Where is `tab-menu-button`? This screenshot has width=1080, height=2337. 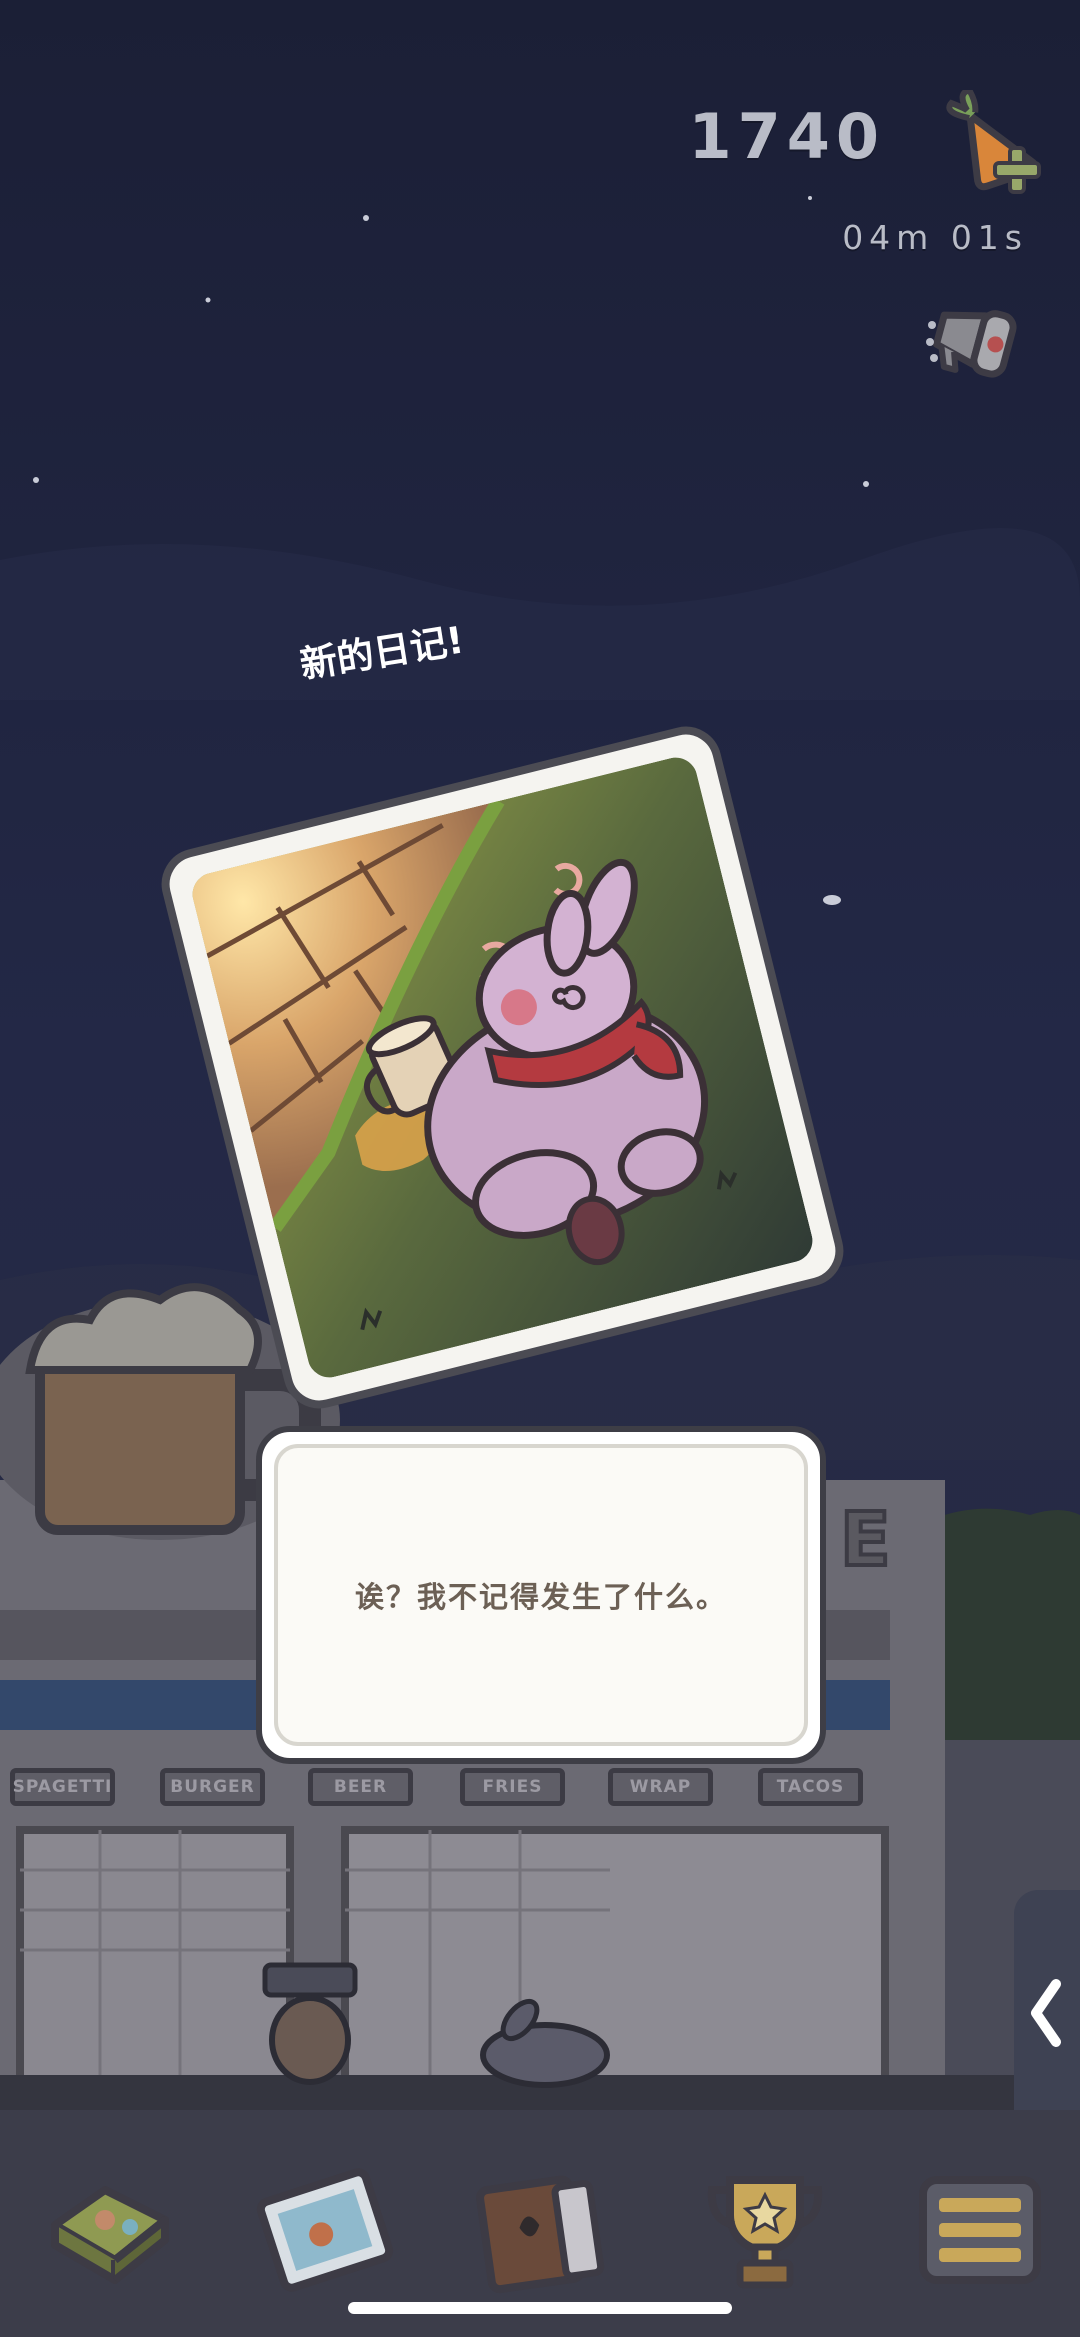 tab-menu-button is located at coordinates (980, 2230).